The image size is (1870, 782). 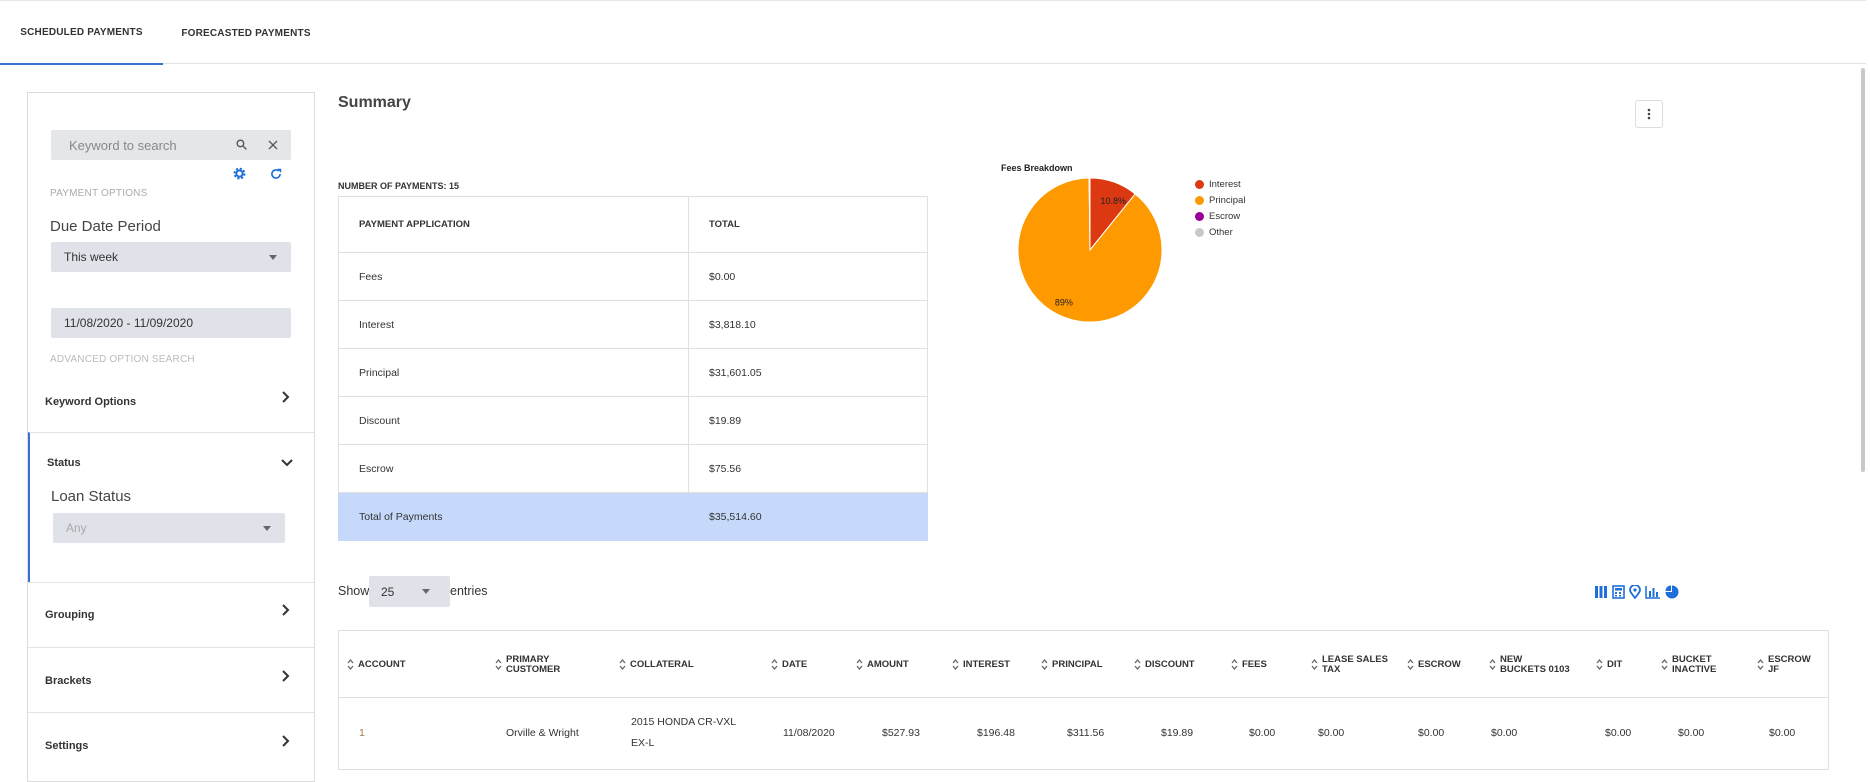 I want to click on row-label: Principal, so click(x=513, y=372).